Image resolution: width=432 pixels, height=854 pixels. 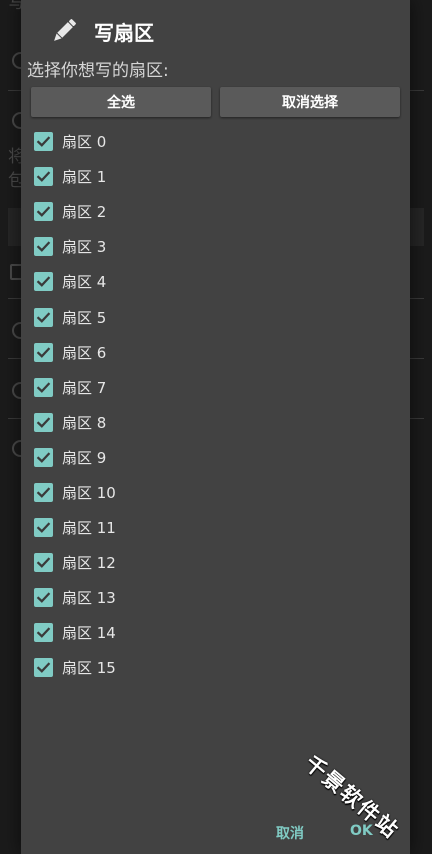 I want to click on sector-label: 扇区 5, so click(x=84, y=317).